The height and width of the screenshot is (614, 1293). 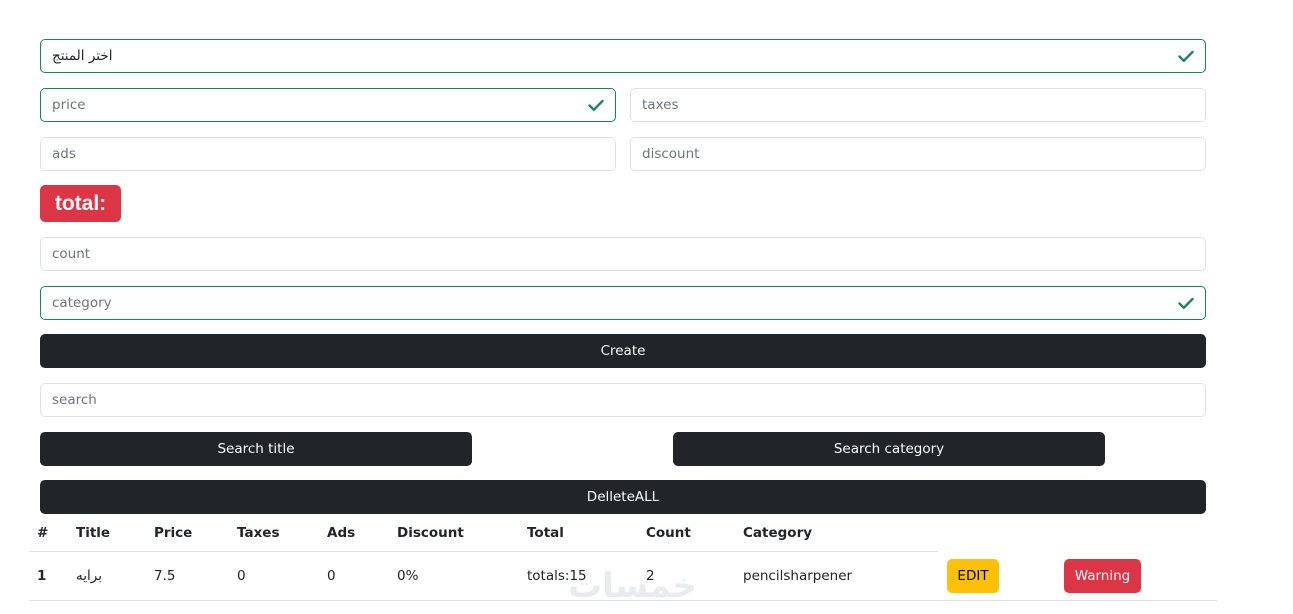 I want to click on price-input: price, so click(x=328, y=105).